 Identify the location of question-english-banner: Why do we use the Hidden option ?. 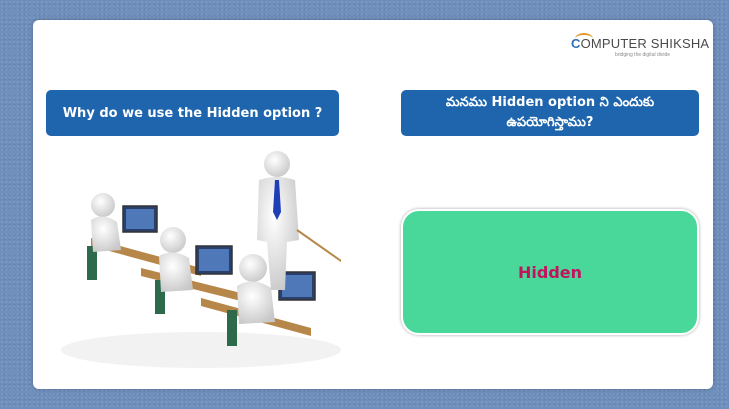
(192, 113).